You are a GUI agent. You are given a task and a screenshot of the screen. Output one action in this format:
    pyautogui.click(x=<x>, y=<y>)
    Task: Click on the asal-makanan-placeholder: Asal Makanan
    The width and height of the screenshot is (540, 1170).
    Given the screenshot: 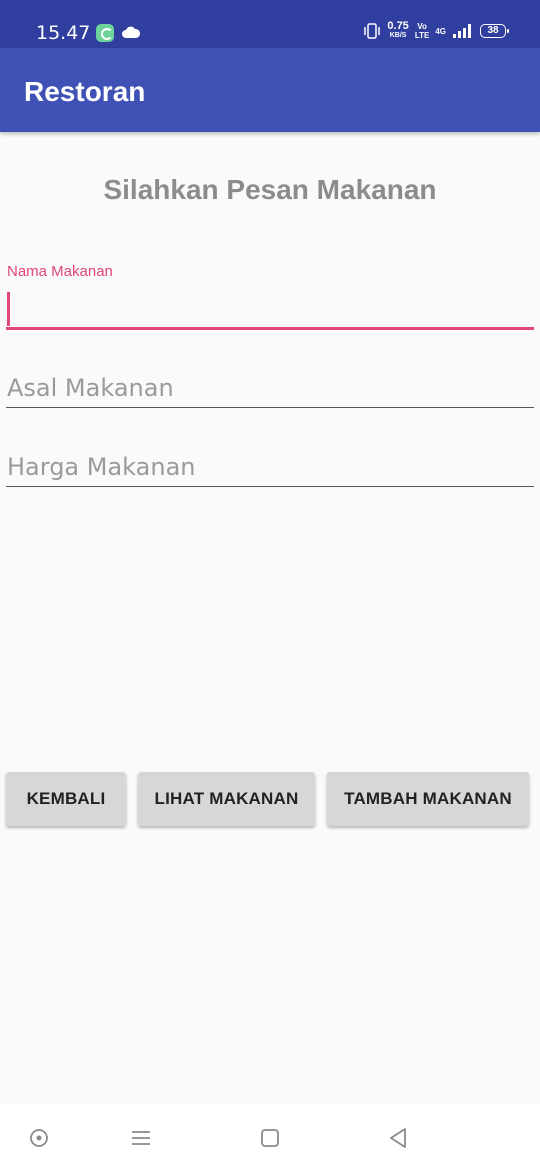 What is the action you would take?
    pyautogui.click(x=90, y=388)
    